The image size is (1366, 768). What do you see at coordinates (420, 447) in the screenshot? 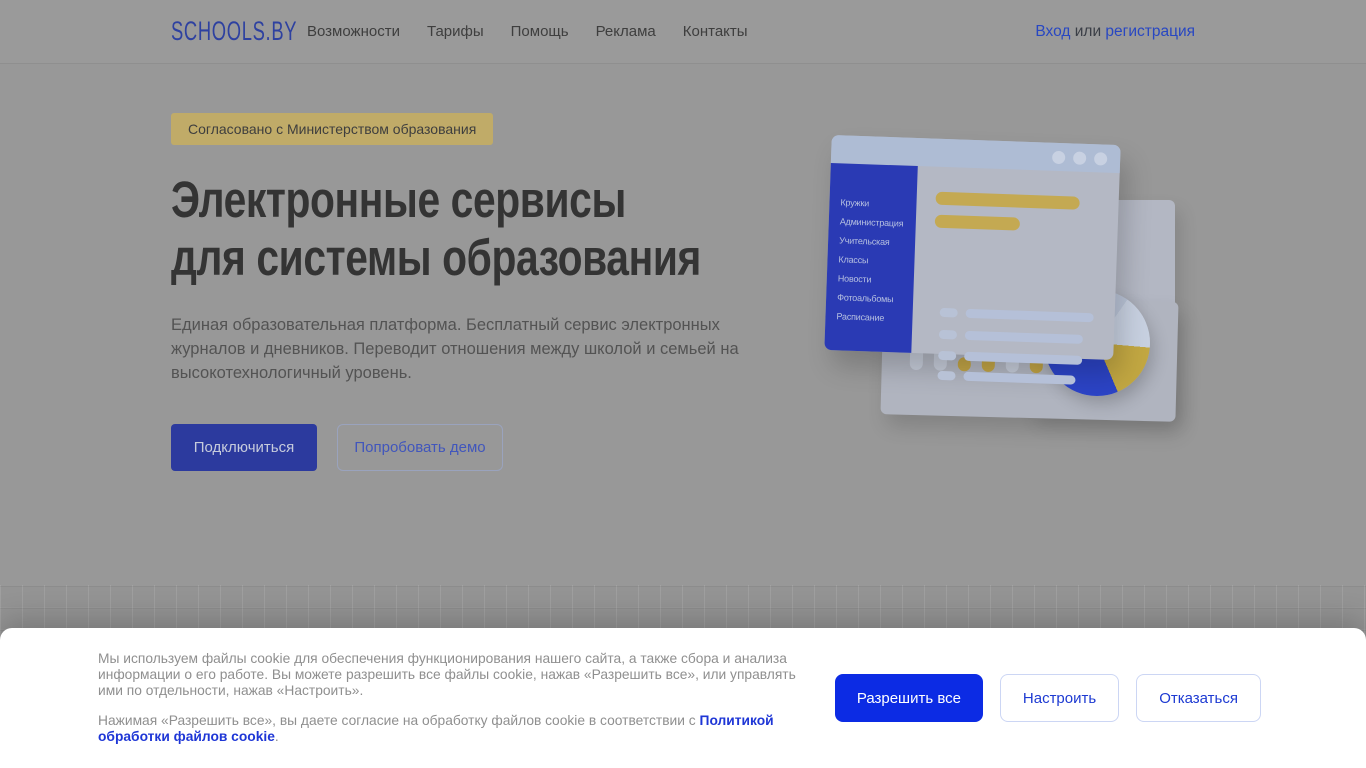
I see `try-demo-button: Попробовать демо` at bounding box center [420, 447].